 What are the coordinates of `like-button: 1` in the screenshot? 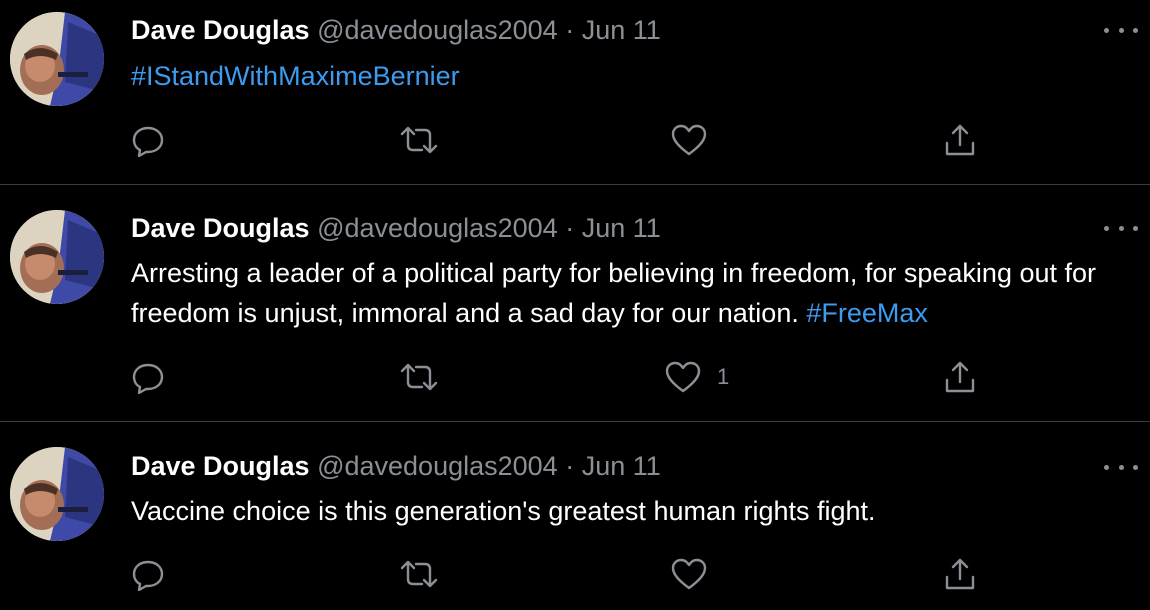 It's located at (697, 377).